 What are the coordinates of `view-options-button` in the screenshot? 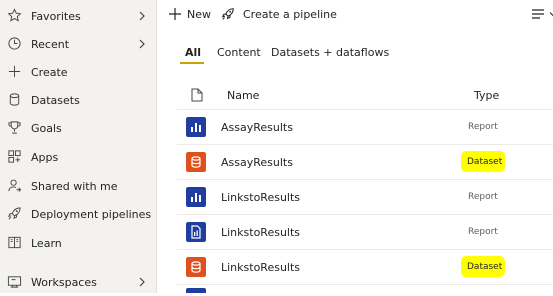 It's located at (542, 14).